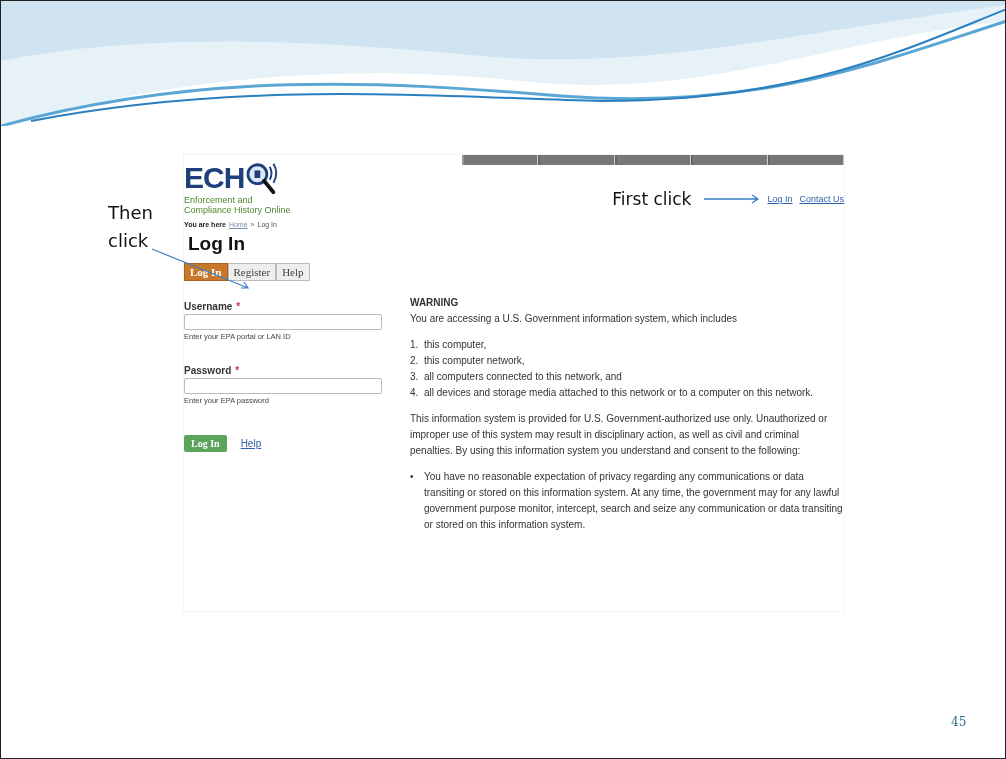  Describe the element at coordinates (251, 443) in the screenshot. I see `help-link: Help` at that location.